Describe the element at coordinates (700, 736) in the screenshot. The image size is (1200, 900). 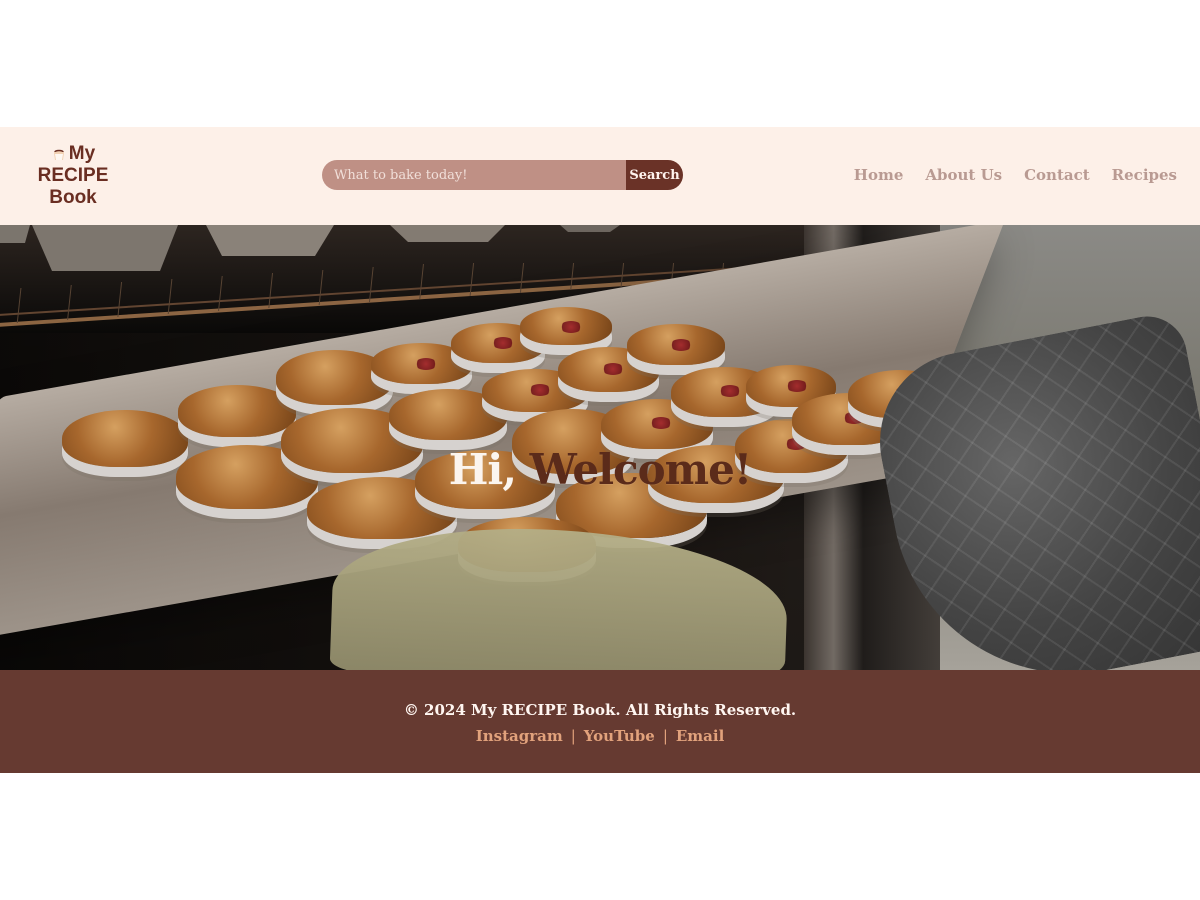
I see `email-link: Email` at that location.